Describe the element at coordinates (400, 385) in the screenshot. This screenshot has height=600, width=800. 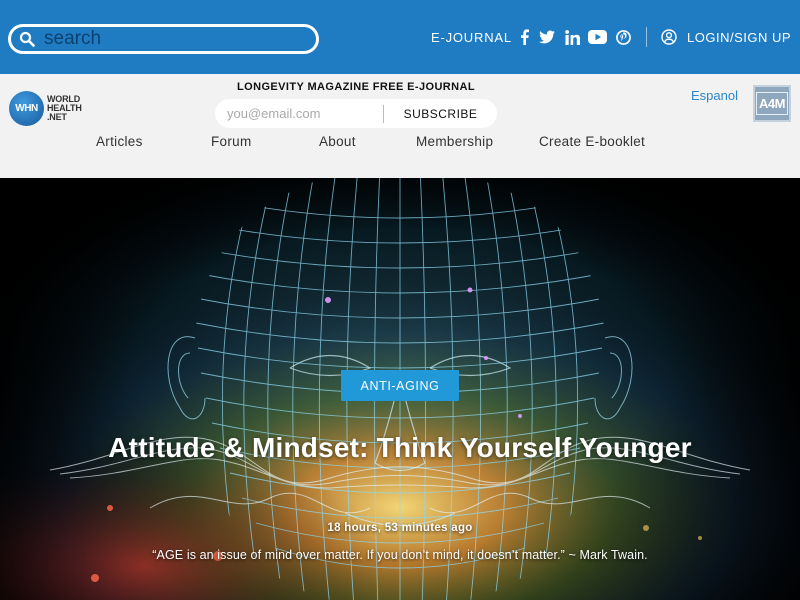
I see `category-badge: ANTI-AGING` at that location.